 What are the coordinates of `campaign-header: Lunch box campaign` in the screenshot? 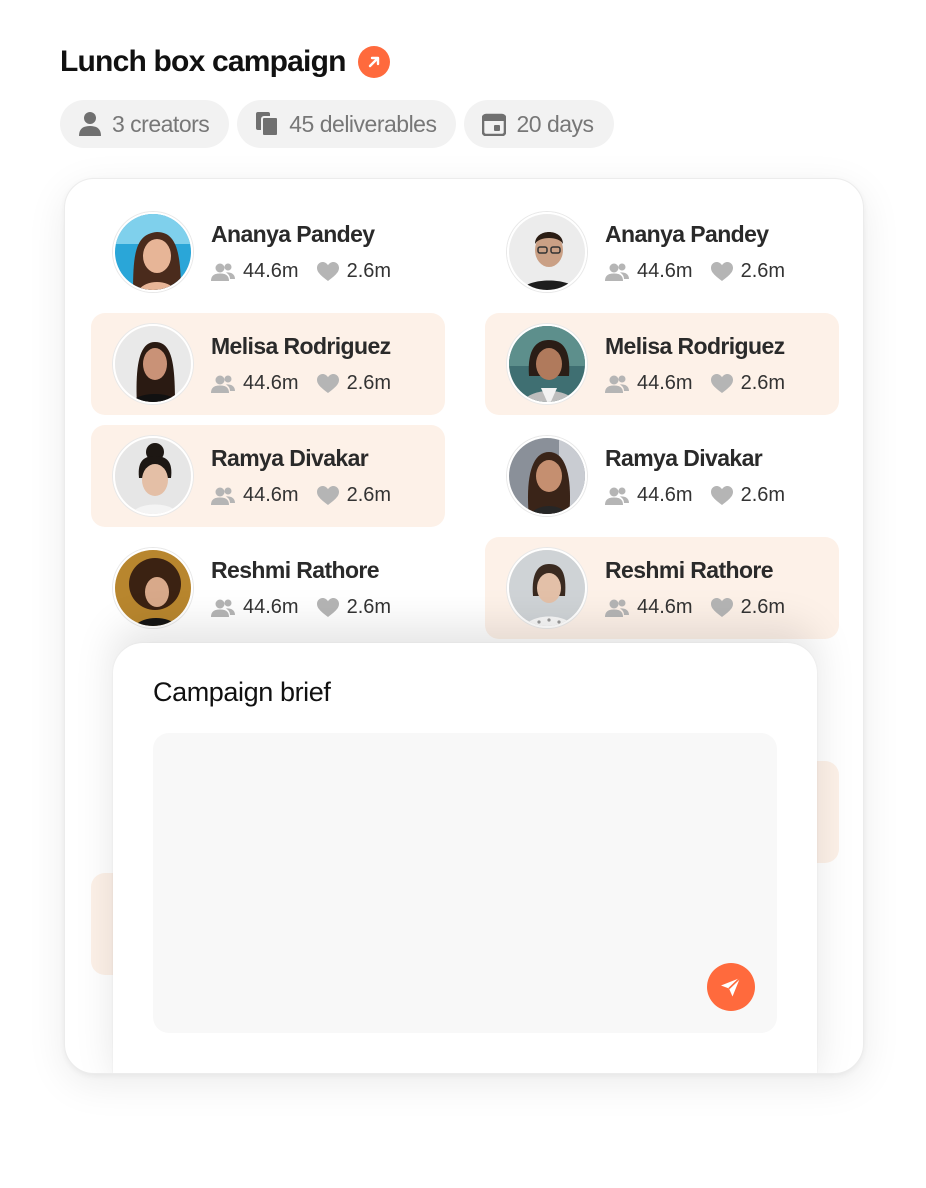 It's located at (225, 62).